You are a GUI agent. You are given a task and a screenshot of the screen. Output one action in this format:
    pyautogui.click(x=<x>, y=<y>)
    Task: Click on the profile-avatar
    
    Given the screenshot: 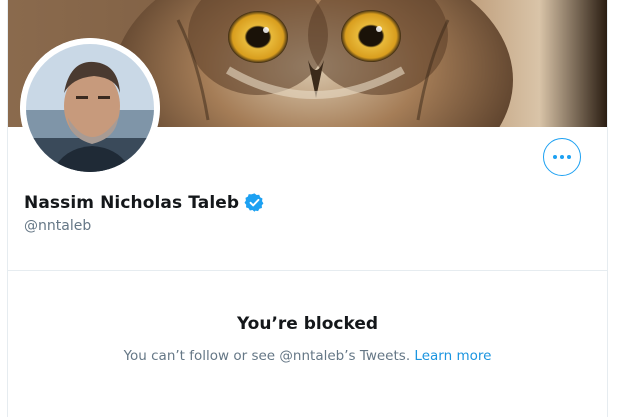 What is the action you would take?
    pyautogui.click(x=90, y=108)
    